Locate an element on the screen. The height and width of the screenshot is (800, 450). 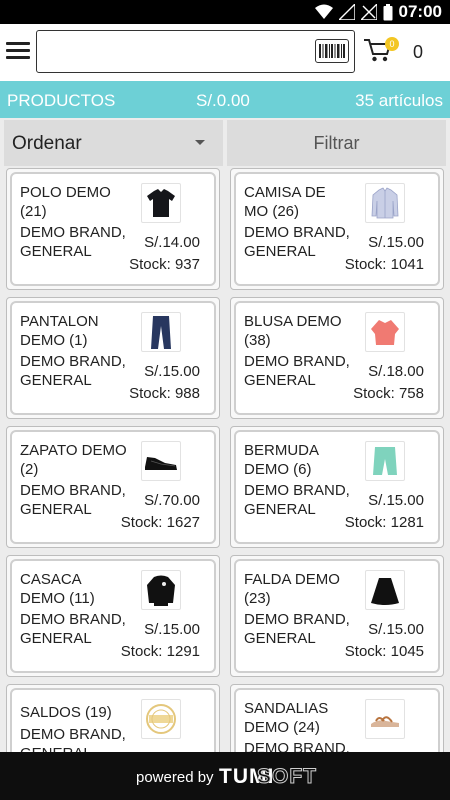
section-title: PRODUCTOS is located at coordinates (61, 100).